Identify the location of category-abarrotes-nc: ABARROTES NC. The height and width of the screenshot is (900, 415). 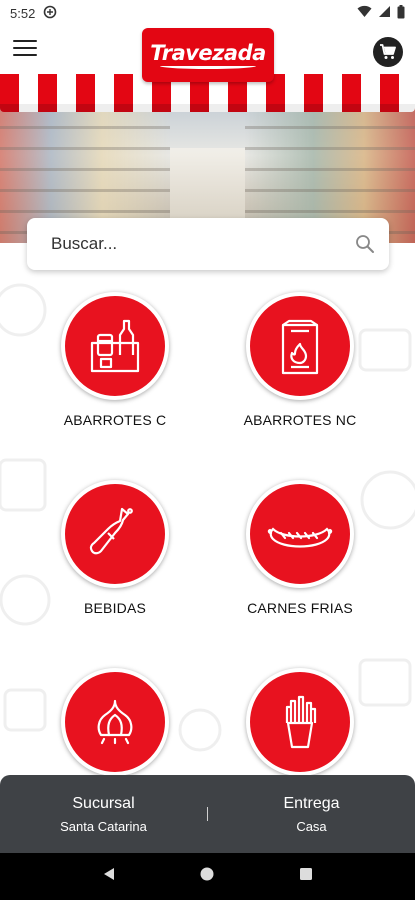
(300, 360).